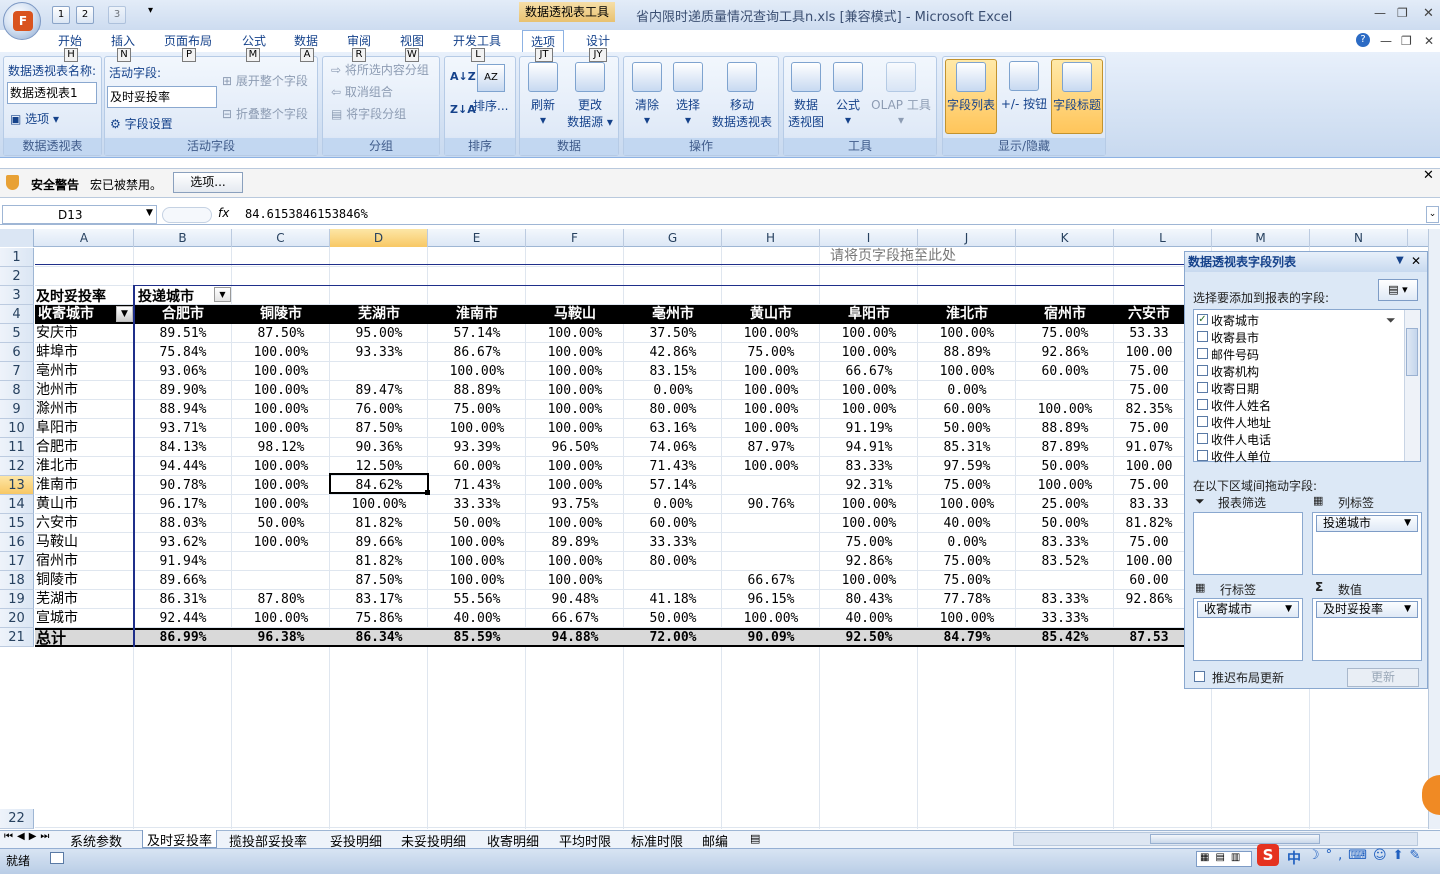 Image resolution: width=1440 pixels, height=874 pixels. What do you see at coordinates (869, 638) in the screenshot?
I see `pivot-total-cell: 92.50%` at bounding box center [869, 638].